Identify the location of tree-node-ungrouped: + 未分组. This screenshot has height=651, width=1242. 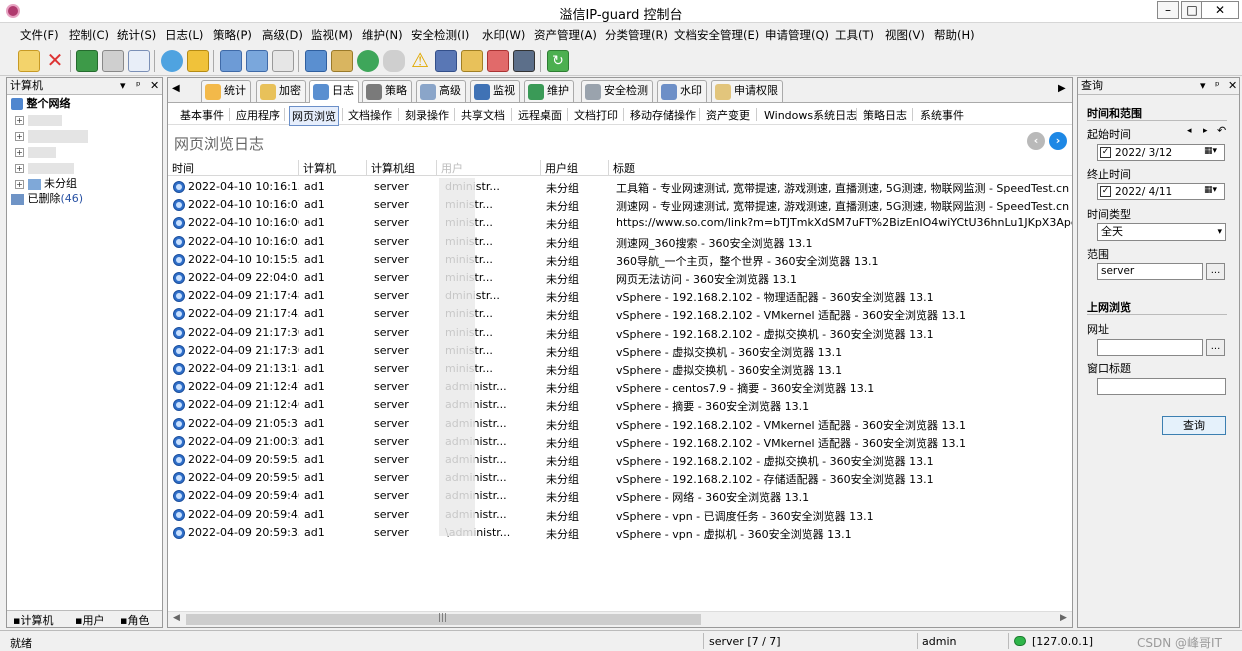
(46, 183).